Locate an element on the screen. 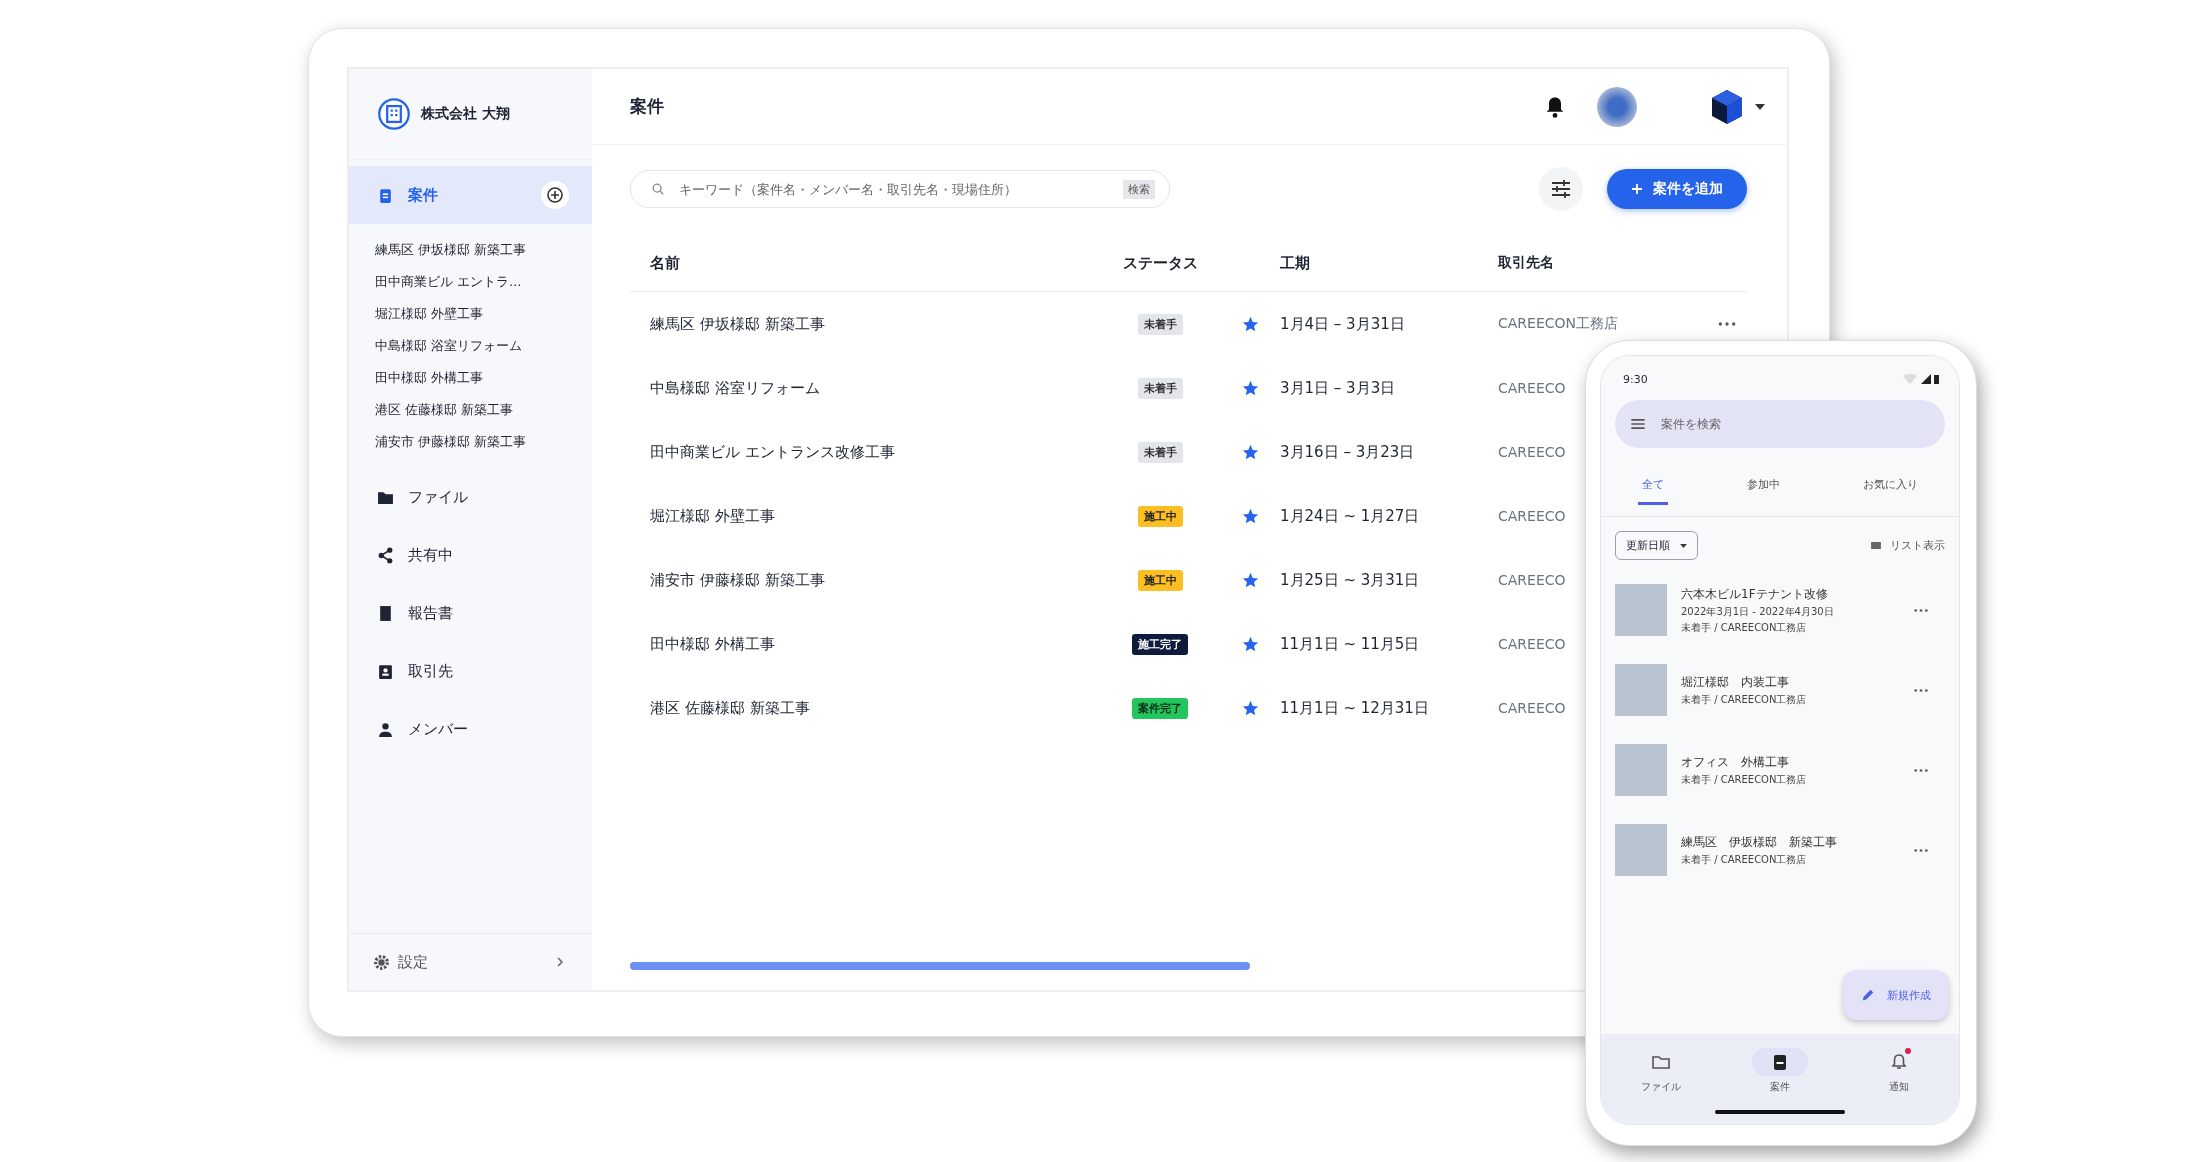 The image size is (2212, 1162). column-header: ステータス is located at coordinates (1160, 263).